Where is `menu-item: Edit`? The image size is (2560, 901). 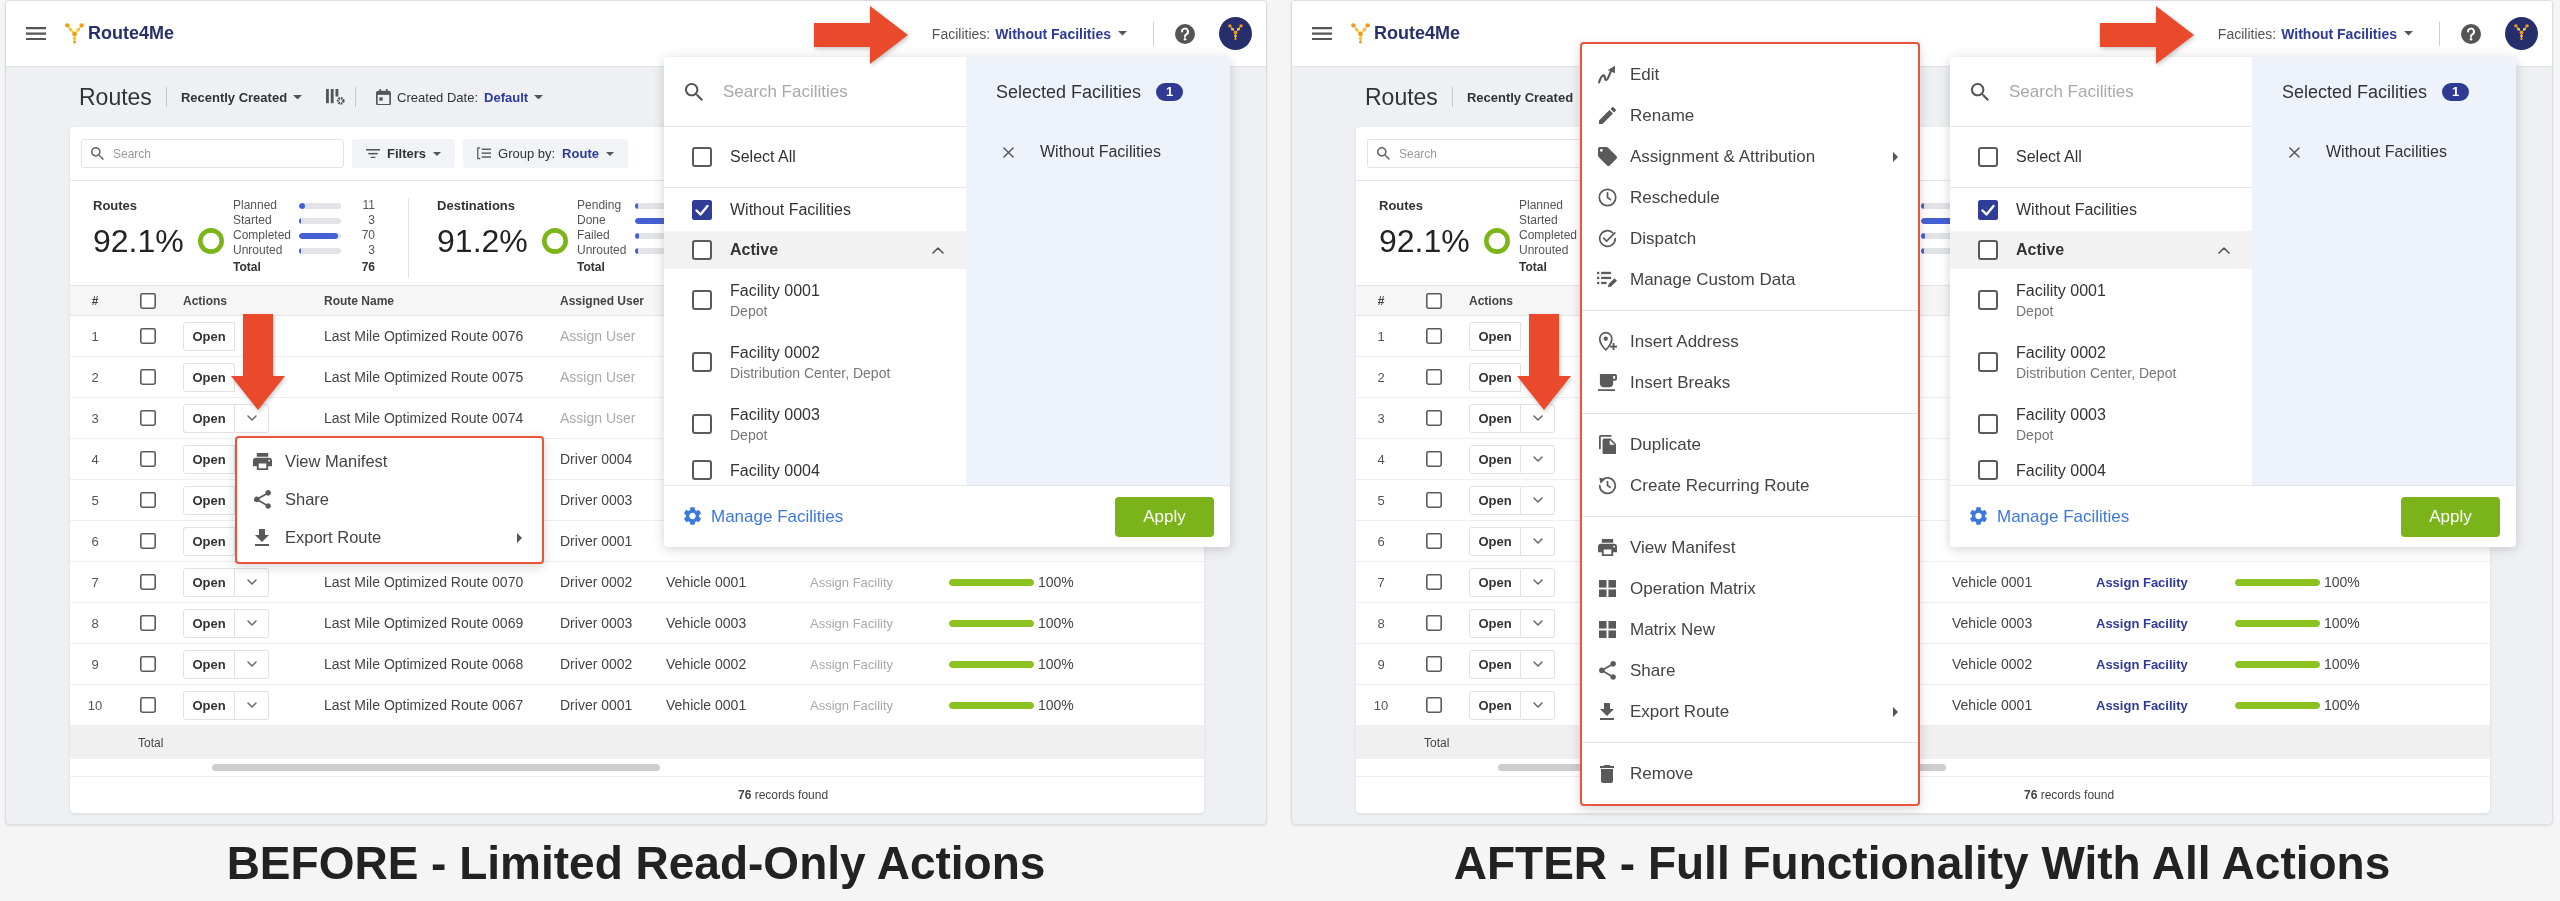 menu-item: Edit is located at coordinates (1750, 74).